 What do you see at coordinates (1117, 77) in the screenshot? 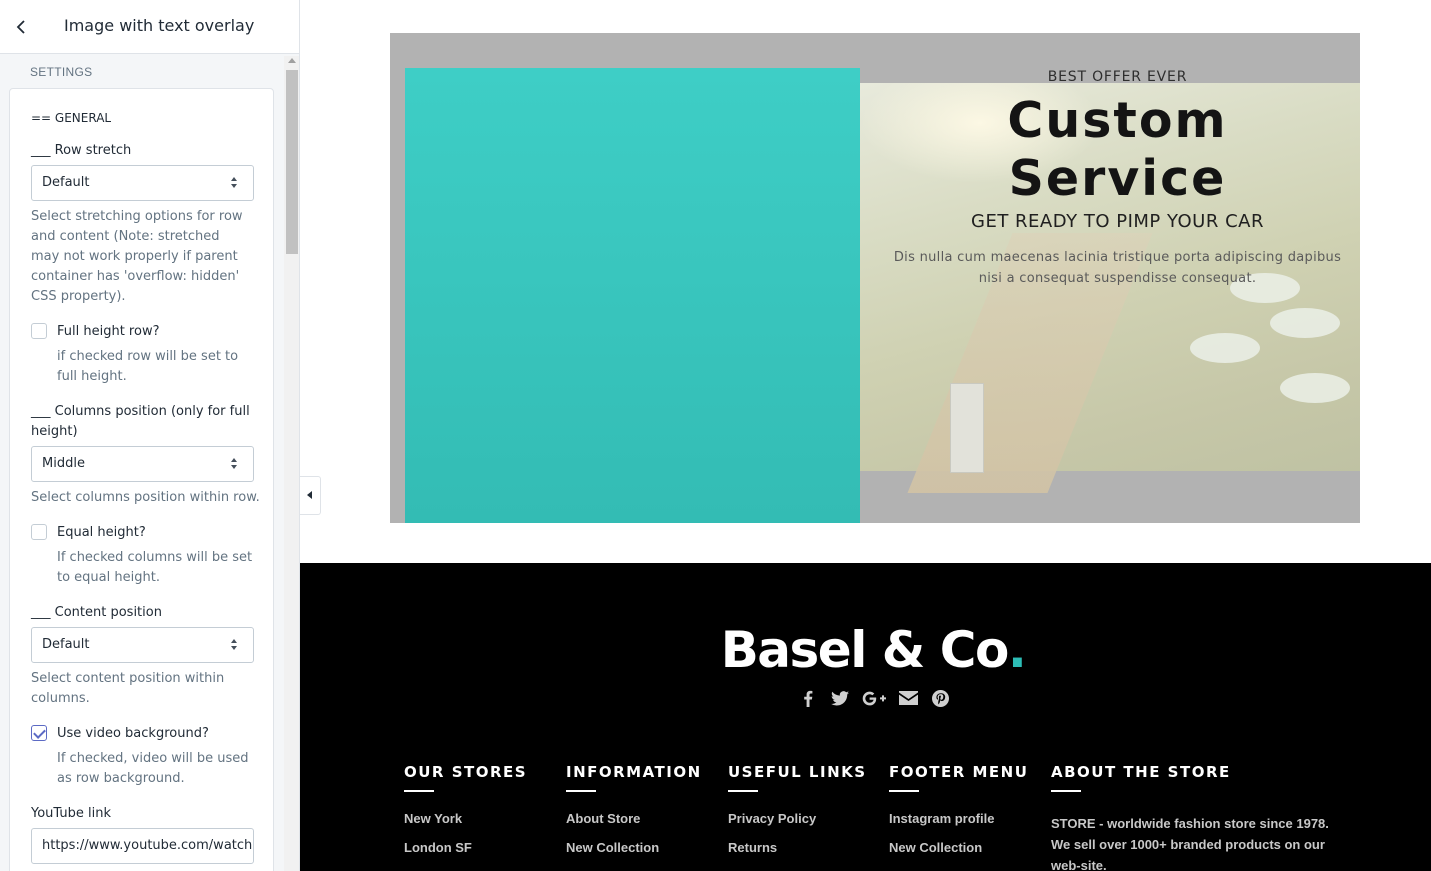
I see `banner-kicker: BEST OFFER EVER` at bounding box center [1117, 77].